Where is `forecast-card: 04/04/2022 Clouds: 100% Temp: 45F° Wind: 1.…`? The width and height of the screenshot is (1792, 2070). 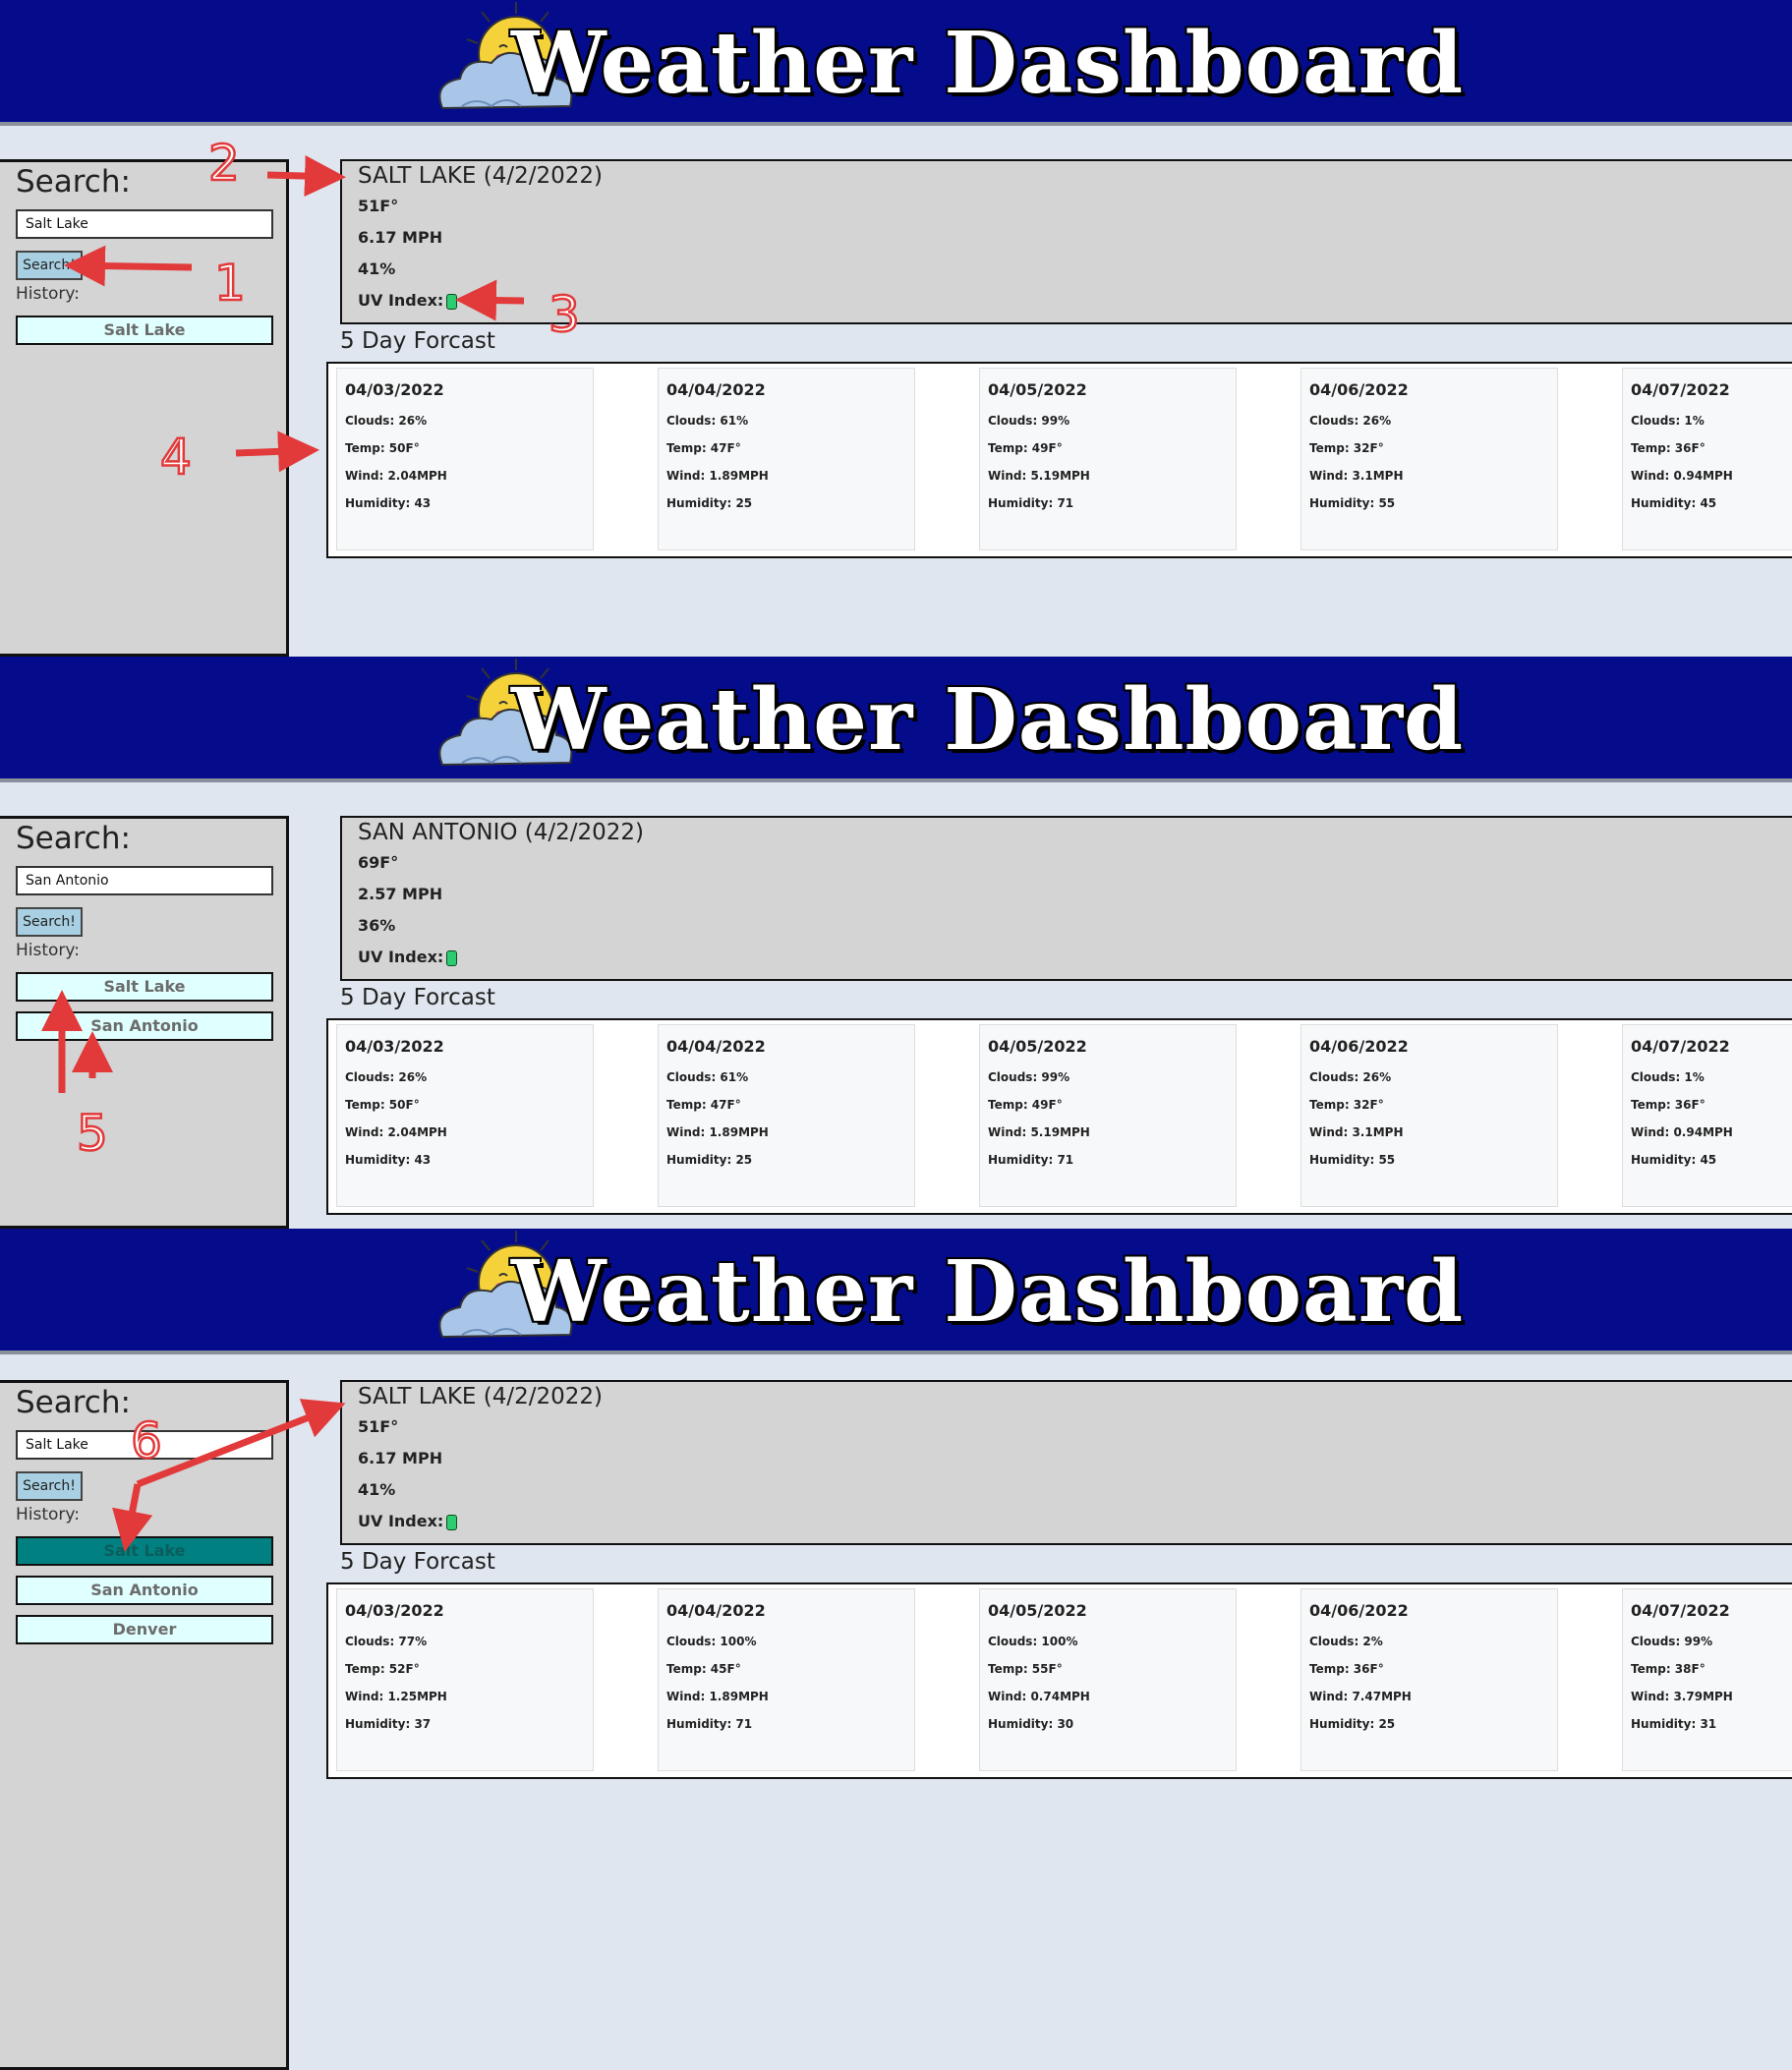
forecast-card: 04/04/2022 Clouds: 100% Temp: 45F° Wind: 1.… is located at coordinates (786, 1679).